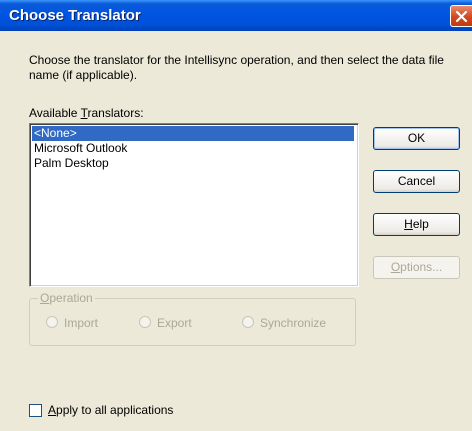 The width and height of the screenshot is (472, 431). Describe the element at coordinates (52, 322) in the screenshot. I see `import-radio` at that location.